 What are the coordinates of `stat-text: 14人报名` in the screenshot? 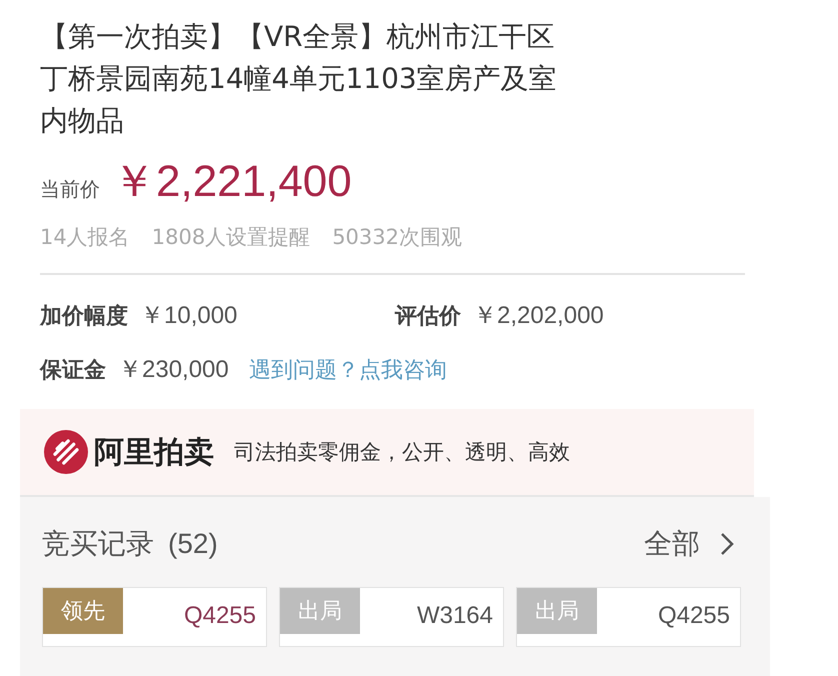 It's located at (85, 237).